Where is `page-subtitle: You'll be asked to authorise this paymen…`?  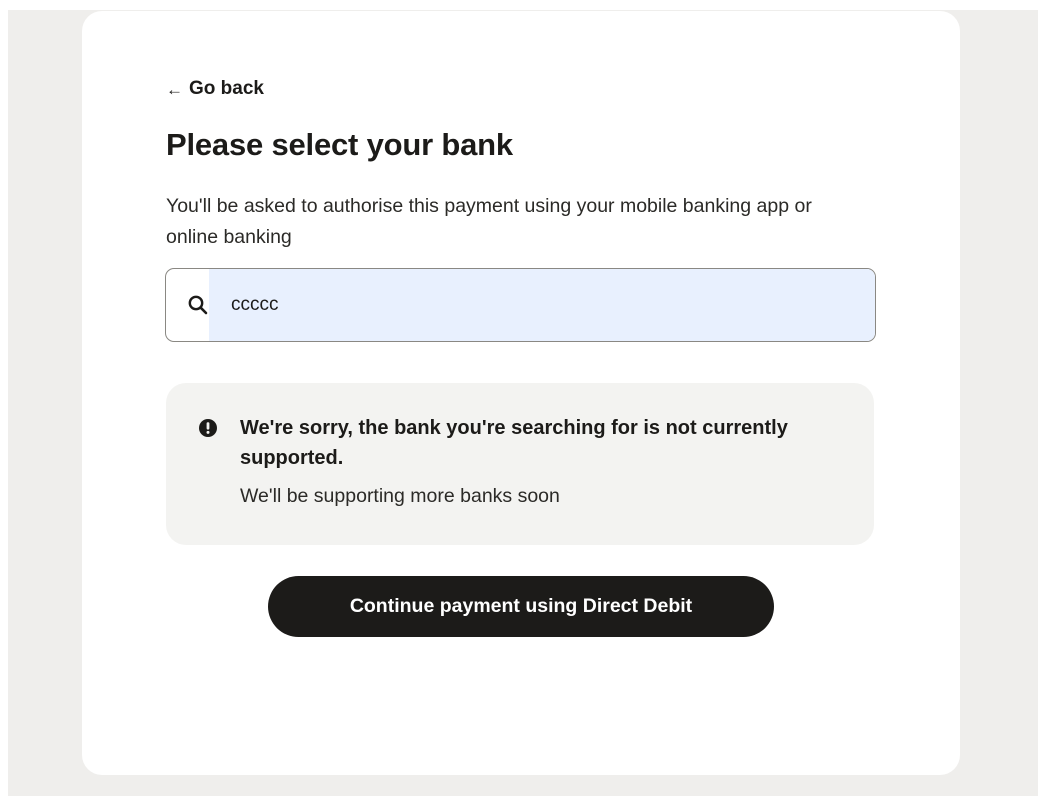
page-subtitle: You'll be asked to authorise this paymen… is located at coordinates (489, 221).